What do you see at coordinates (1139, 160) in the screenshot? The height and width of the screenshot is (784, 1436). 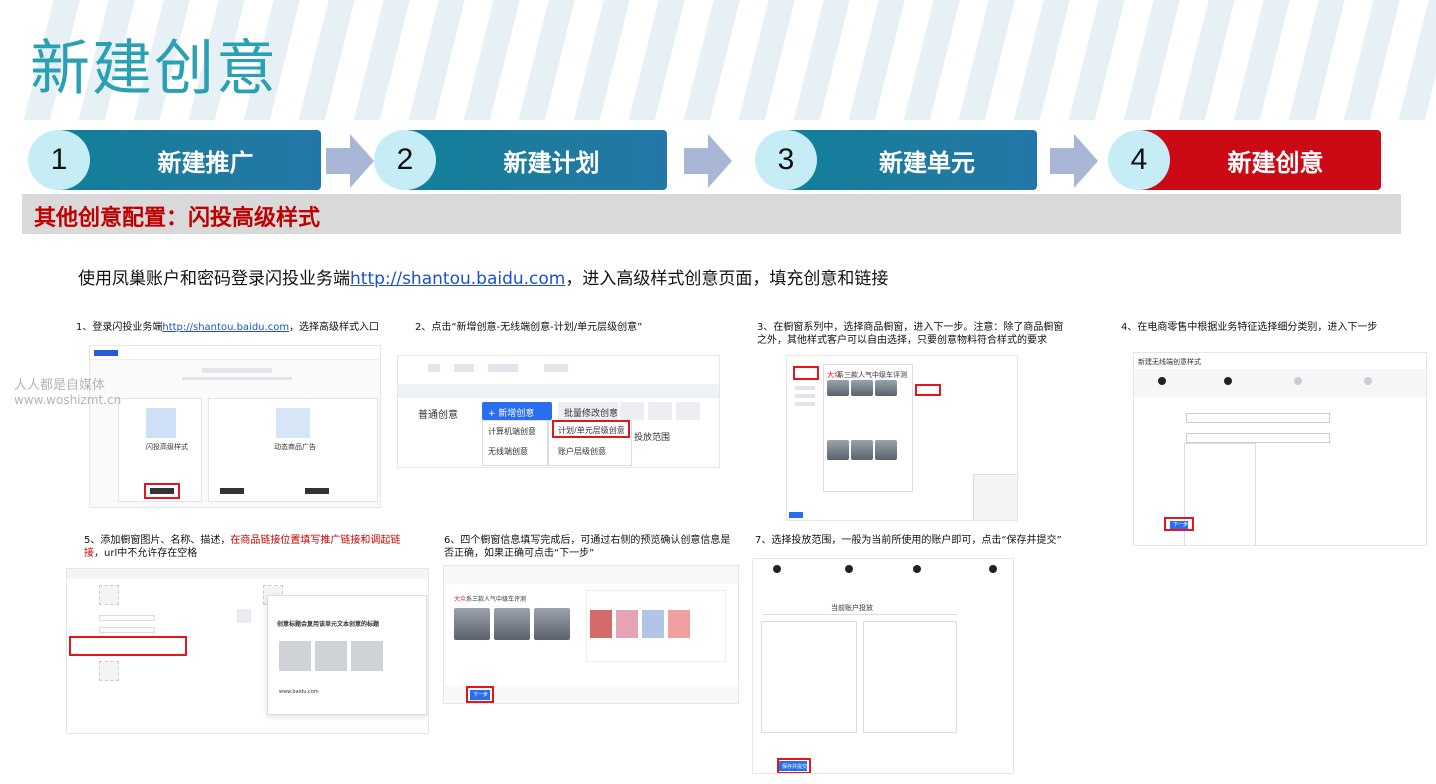 I see `step-number: 4` at bounding box center [1139, 160].